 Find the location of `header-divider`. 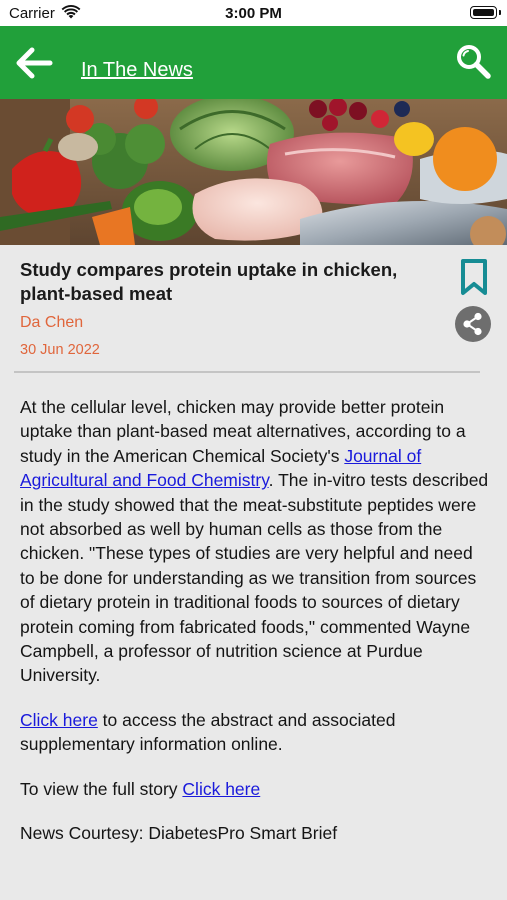

header-divider is located at coordinates (247, 372).